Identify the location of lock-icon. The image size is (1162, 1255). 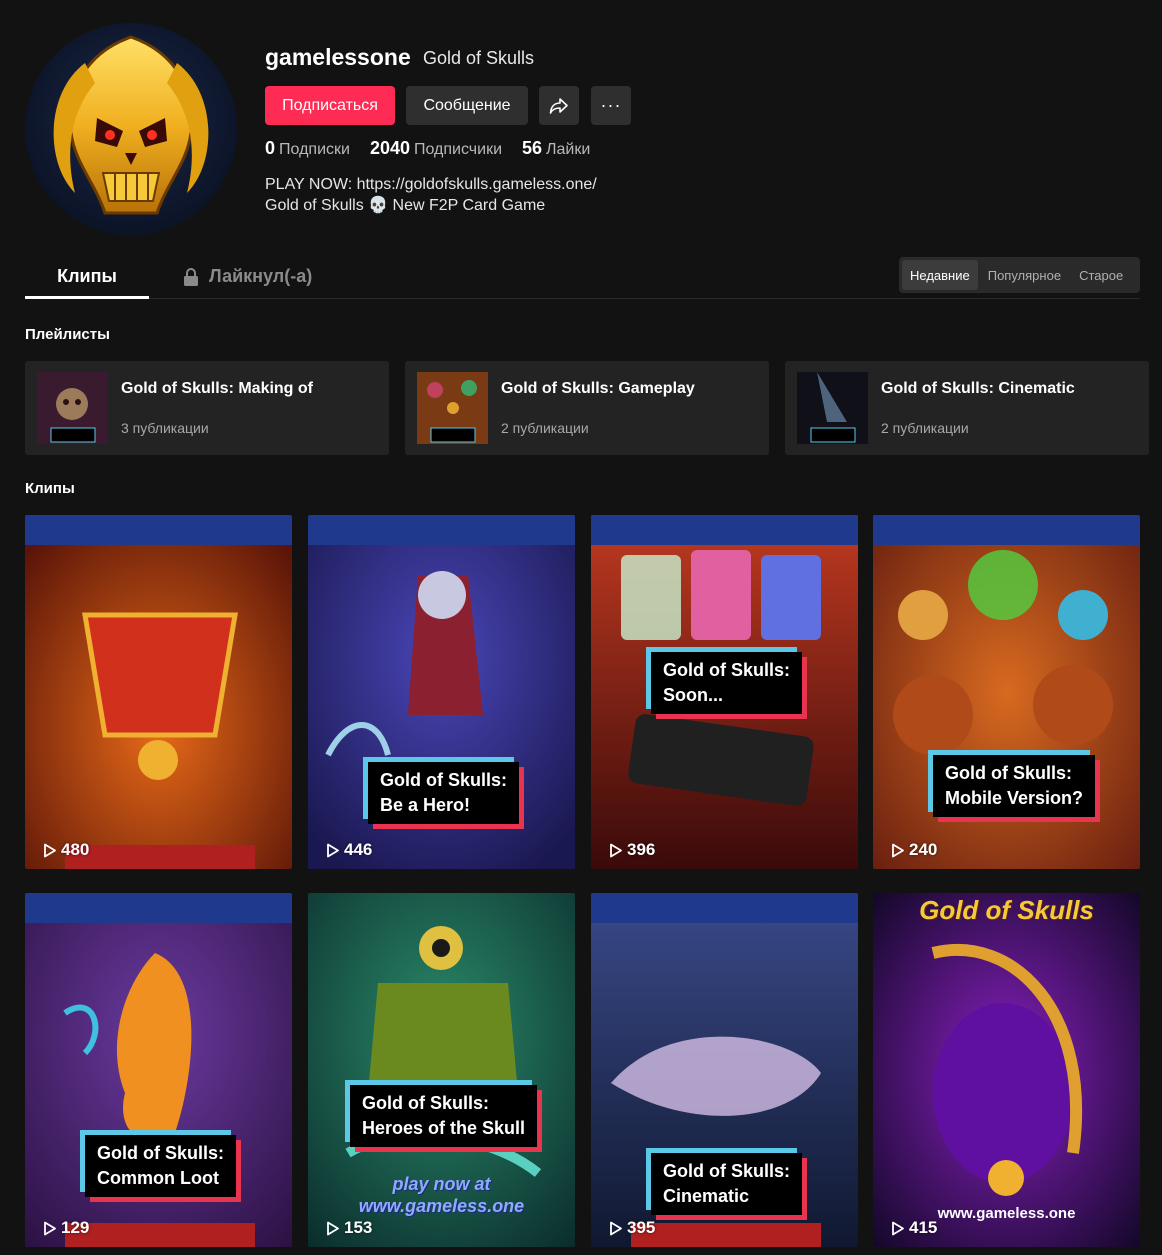
(191, 276).